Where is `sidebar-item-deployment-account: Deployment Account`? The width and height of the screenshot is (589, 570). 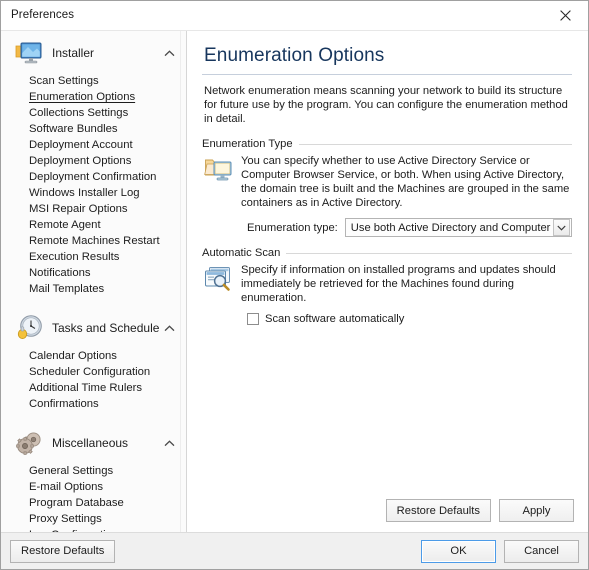
sidebar-item-deployment-account: Deployment Account is located at coordinates (93, 145).